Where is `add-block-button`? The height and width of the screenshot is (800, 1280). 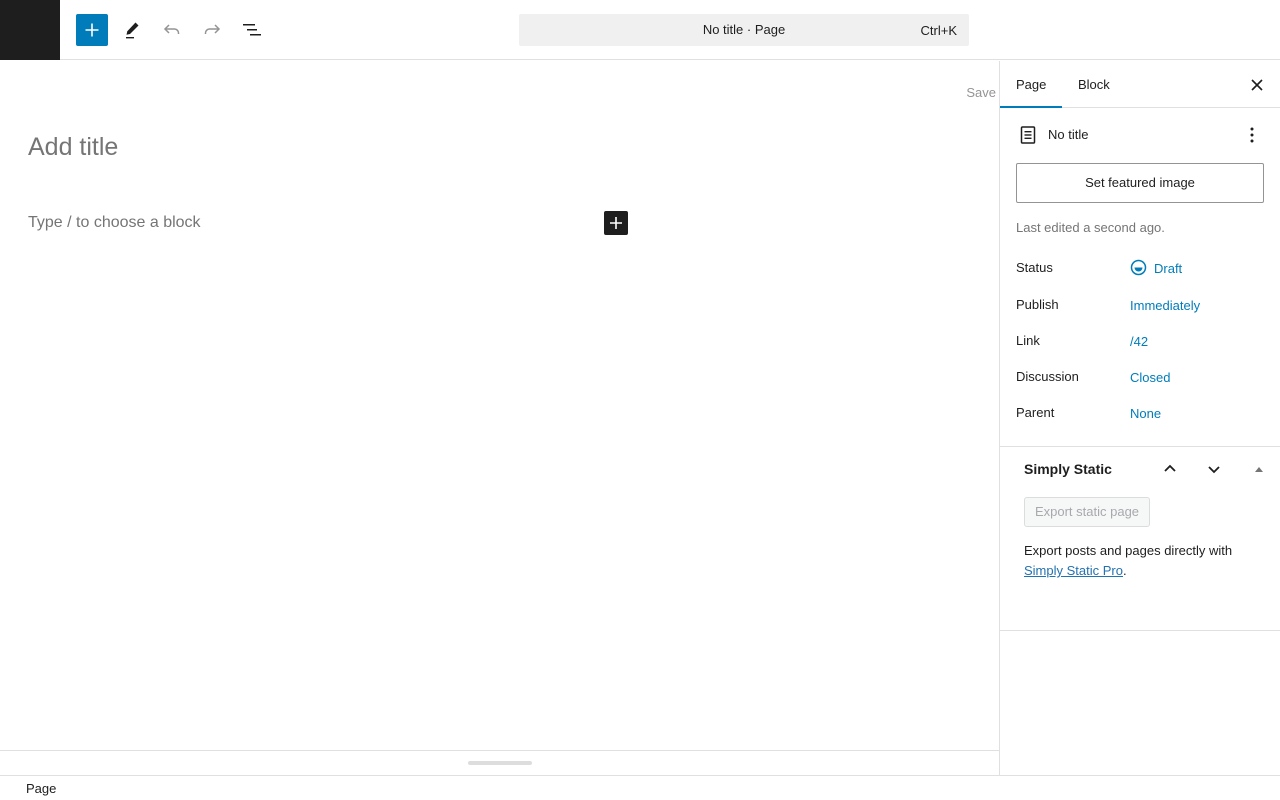 add-block-button is located at coordinates (616, 223).